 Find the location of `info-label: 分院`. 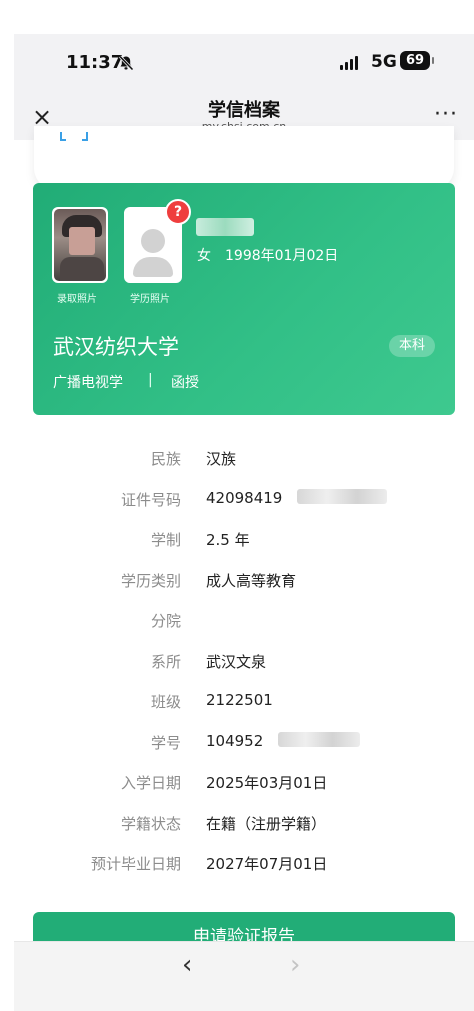

info-label: 分院 is located at coordinates (165, 621).